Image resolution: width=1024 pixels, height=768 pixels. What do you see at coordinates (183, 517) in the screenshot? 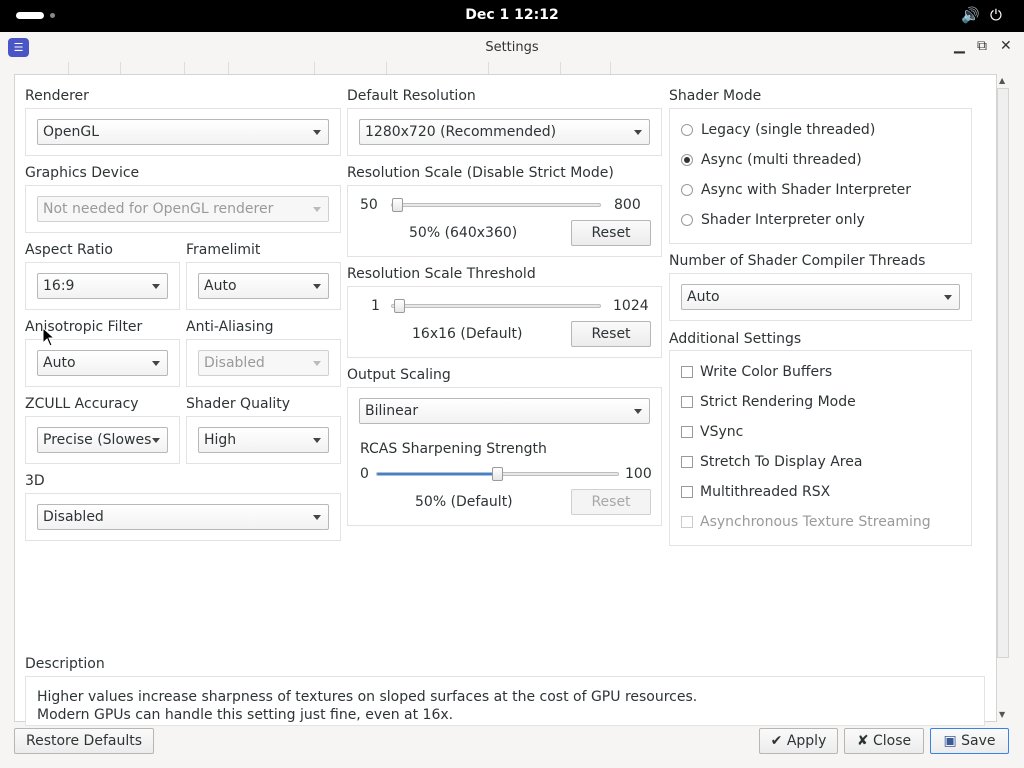
I see `3d-select: Disabled` at bounding box center [183, 517].